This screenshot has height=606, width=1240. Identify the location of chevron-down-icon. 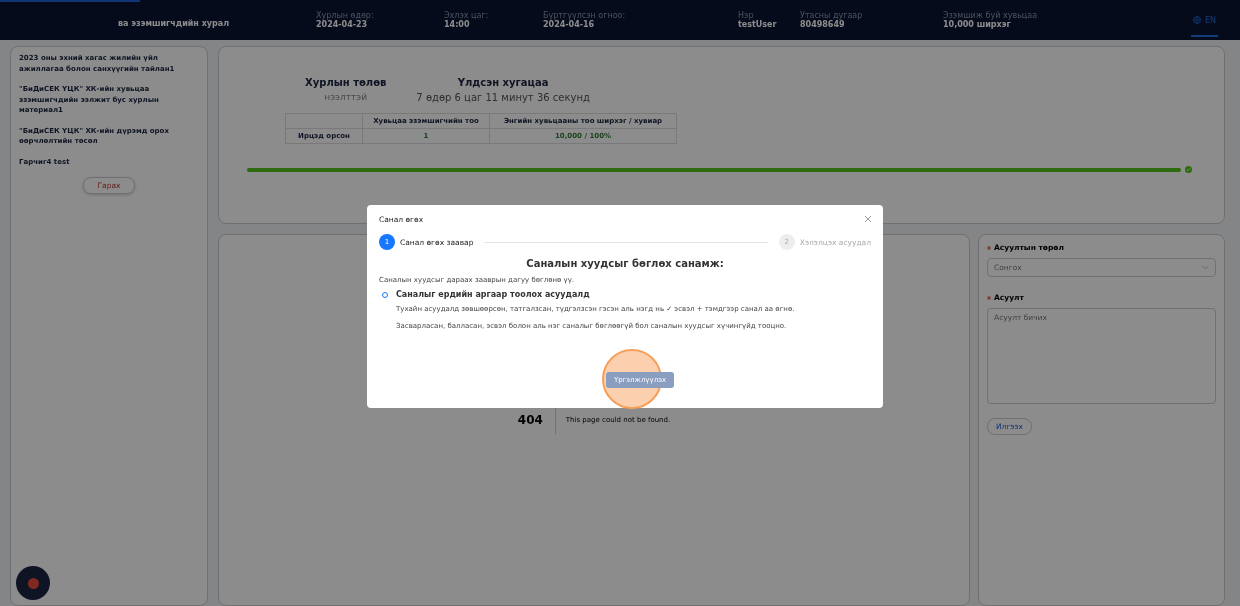
(1205, 267).